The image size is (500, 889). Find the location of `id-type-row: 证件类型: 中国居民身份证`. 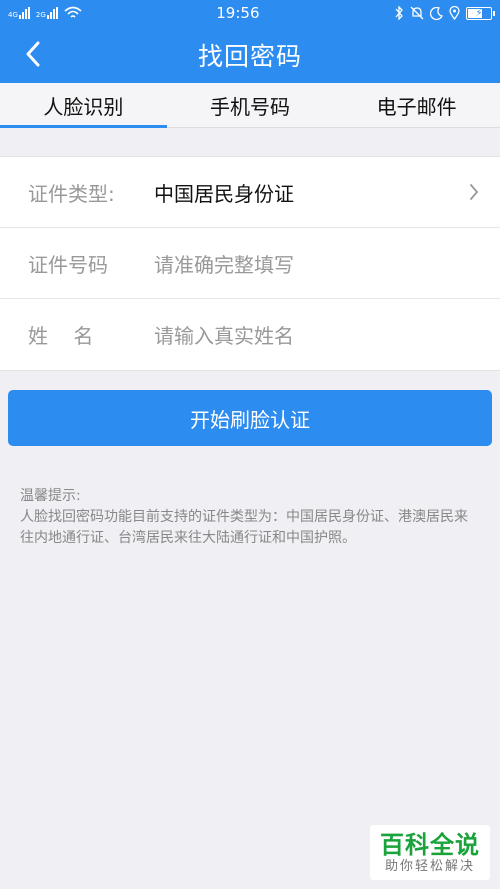

id-type-row: 证件类型: 中国居民身份证 is located at coordinates (250, 192).